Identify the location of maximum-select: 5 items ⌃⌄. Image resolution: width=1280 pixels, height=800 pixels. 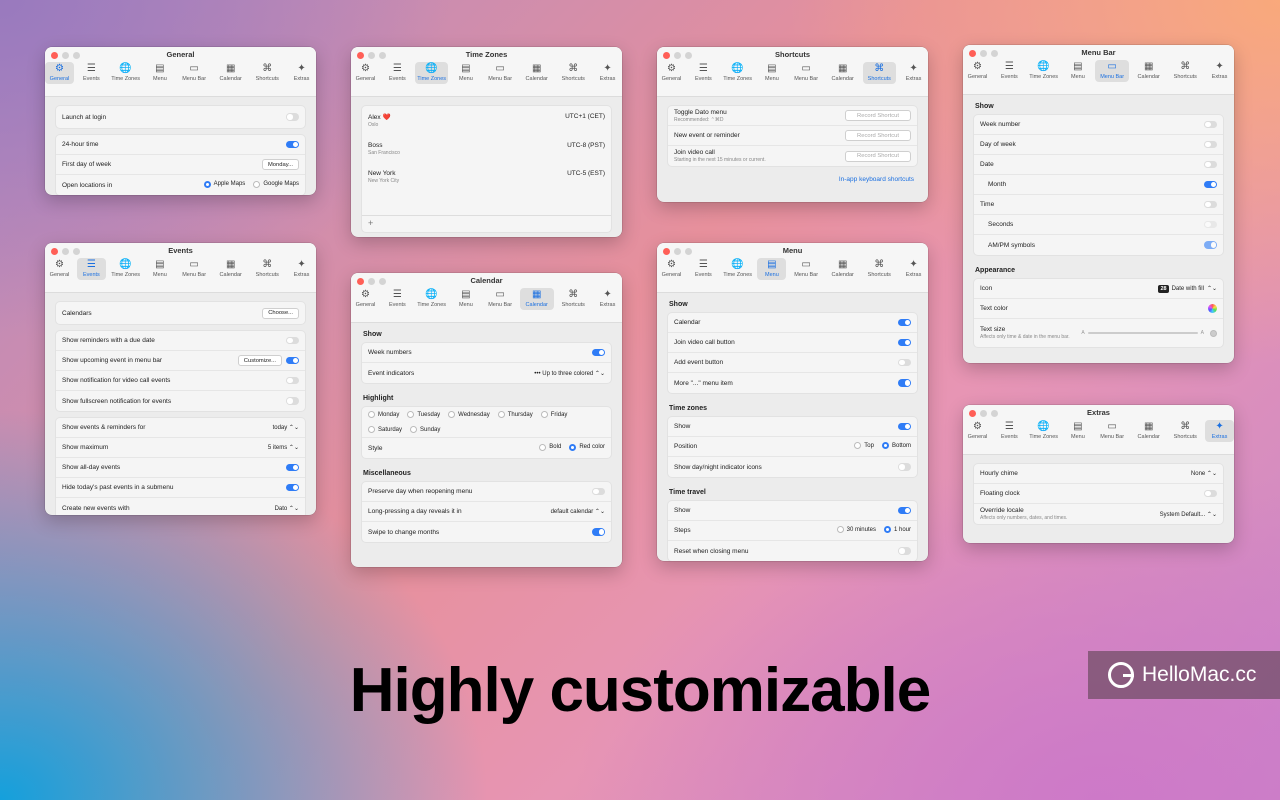
(283, 447).